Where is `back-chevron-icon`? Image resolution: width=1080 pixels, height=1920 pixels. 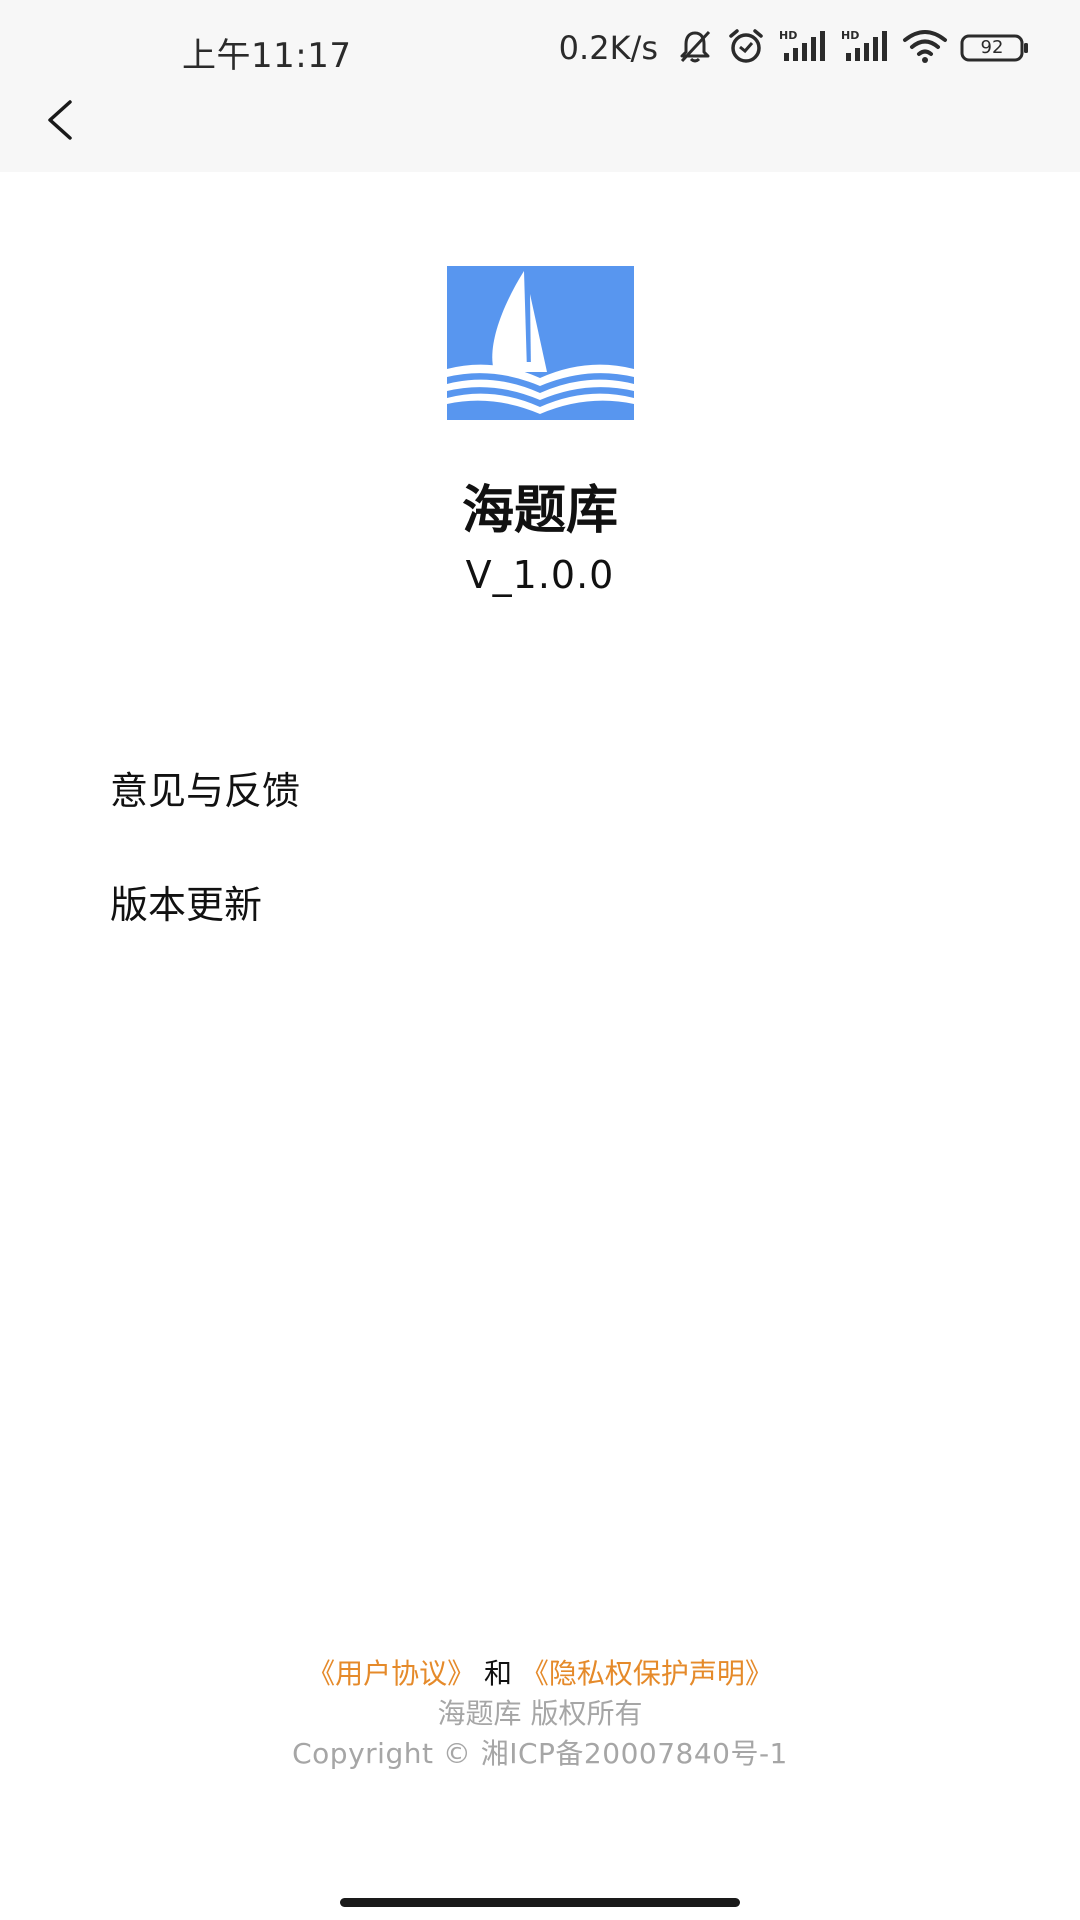 back-chevron-icon is located at coordinates (60, 120).